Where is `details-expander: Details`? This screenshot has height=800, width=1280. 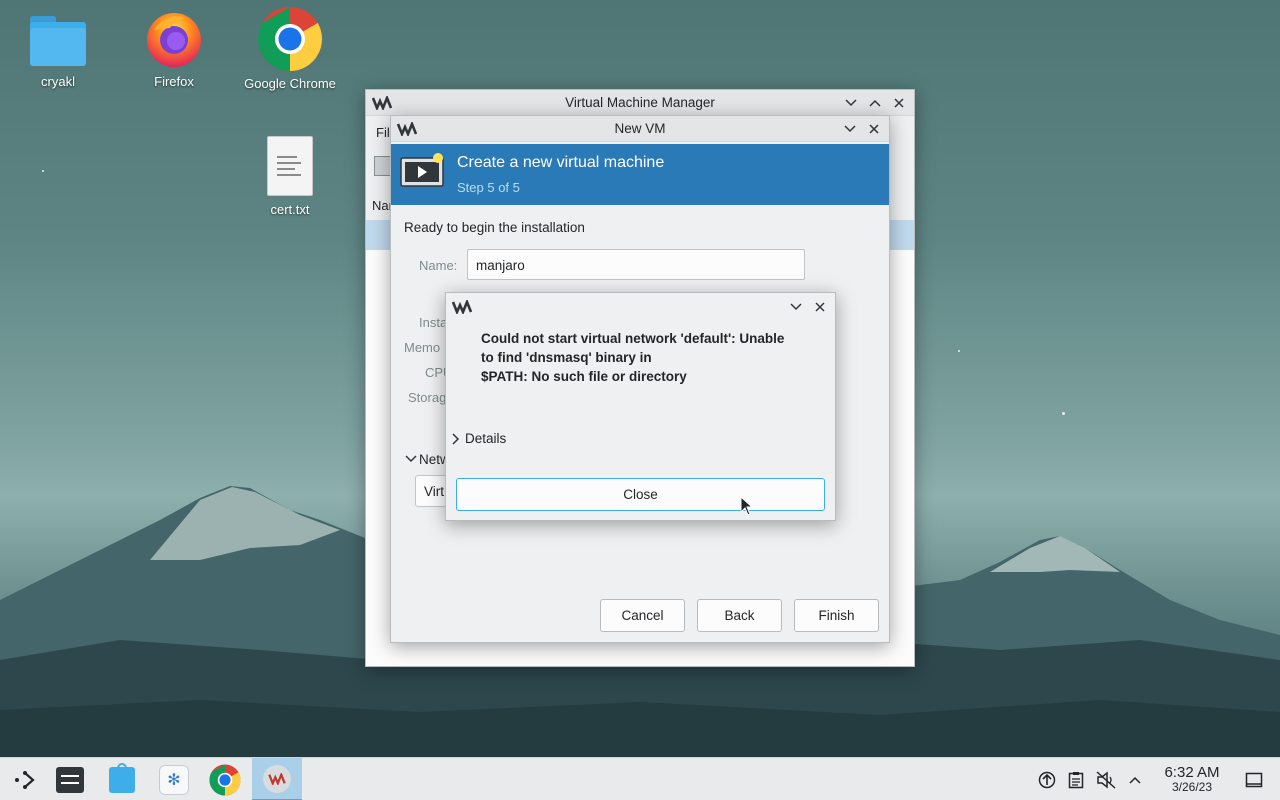 details-expander: Details is located at coordinates (479, 438).